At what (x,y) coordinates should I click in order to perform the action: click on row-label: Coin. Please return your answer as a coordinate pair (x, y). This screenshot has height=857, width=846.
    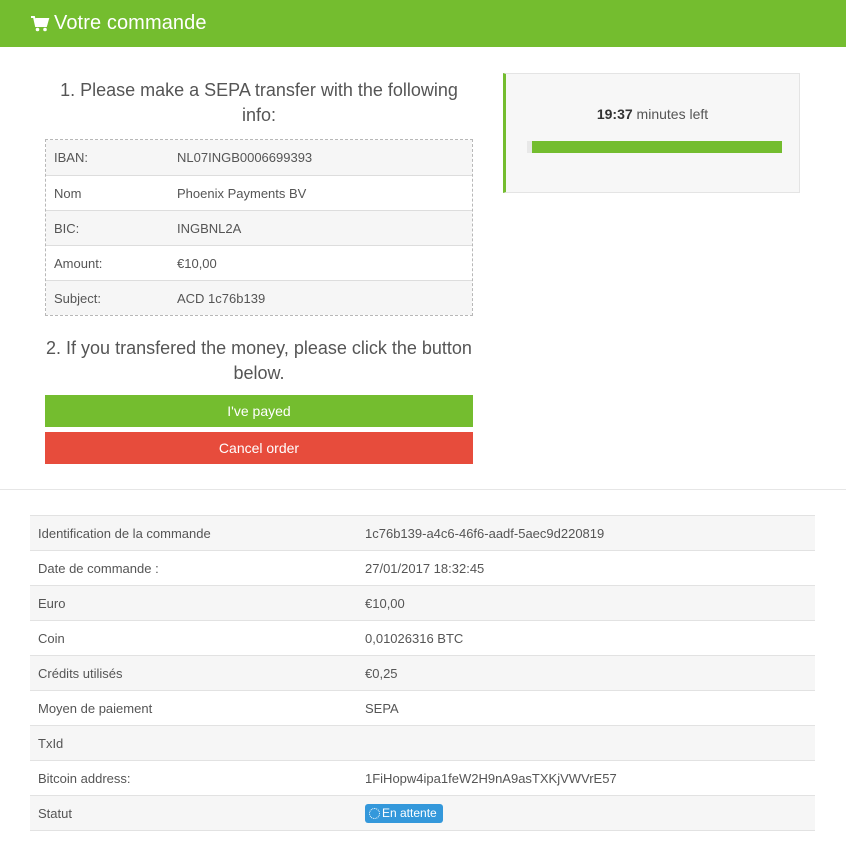
    Looking at the image, I should click on (51, 638).